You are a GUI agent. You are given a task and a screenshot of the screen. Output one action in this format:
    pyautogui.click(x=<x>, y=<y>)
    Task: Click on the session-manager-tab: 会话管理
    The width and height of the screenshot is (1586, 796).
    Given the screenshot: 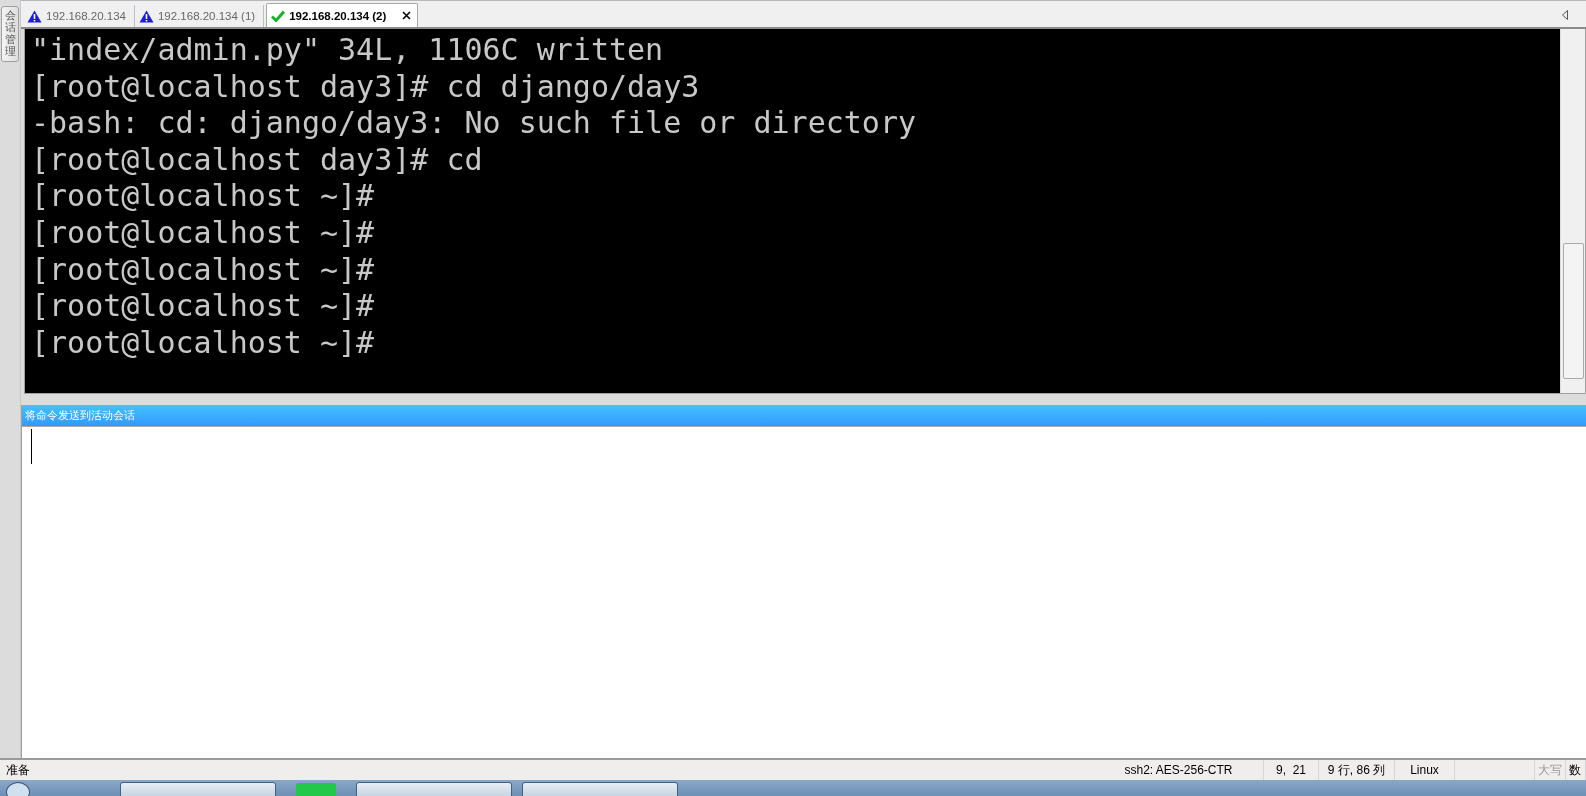 What is the action you would take?
    pyautogui.click(x=10, y=34)
    